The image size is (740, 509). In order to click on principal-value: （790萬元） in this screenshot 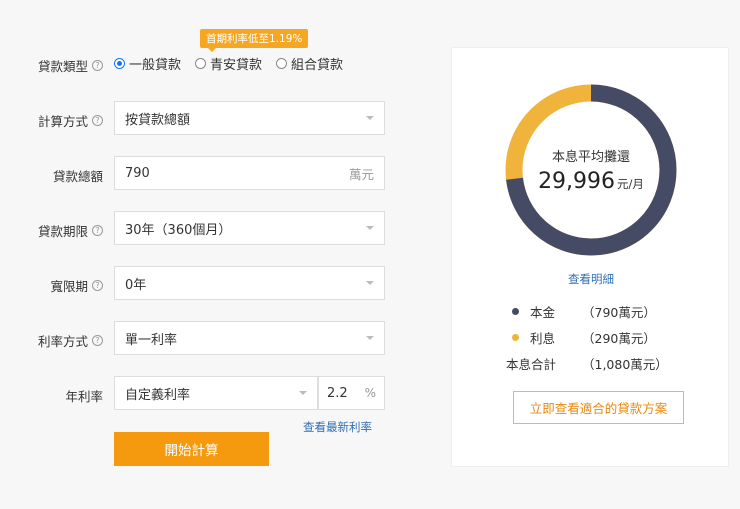, I will do `click(619, 312)`.